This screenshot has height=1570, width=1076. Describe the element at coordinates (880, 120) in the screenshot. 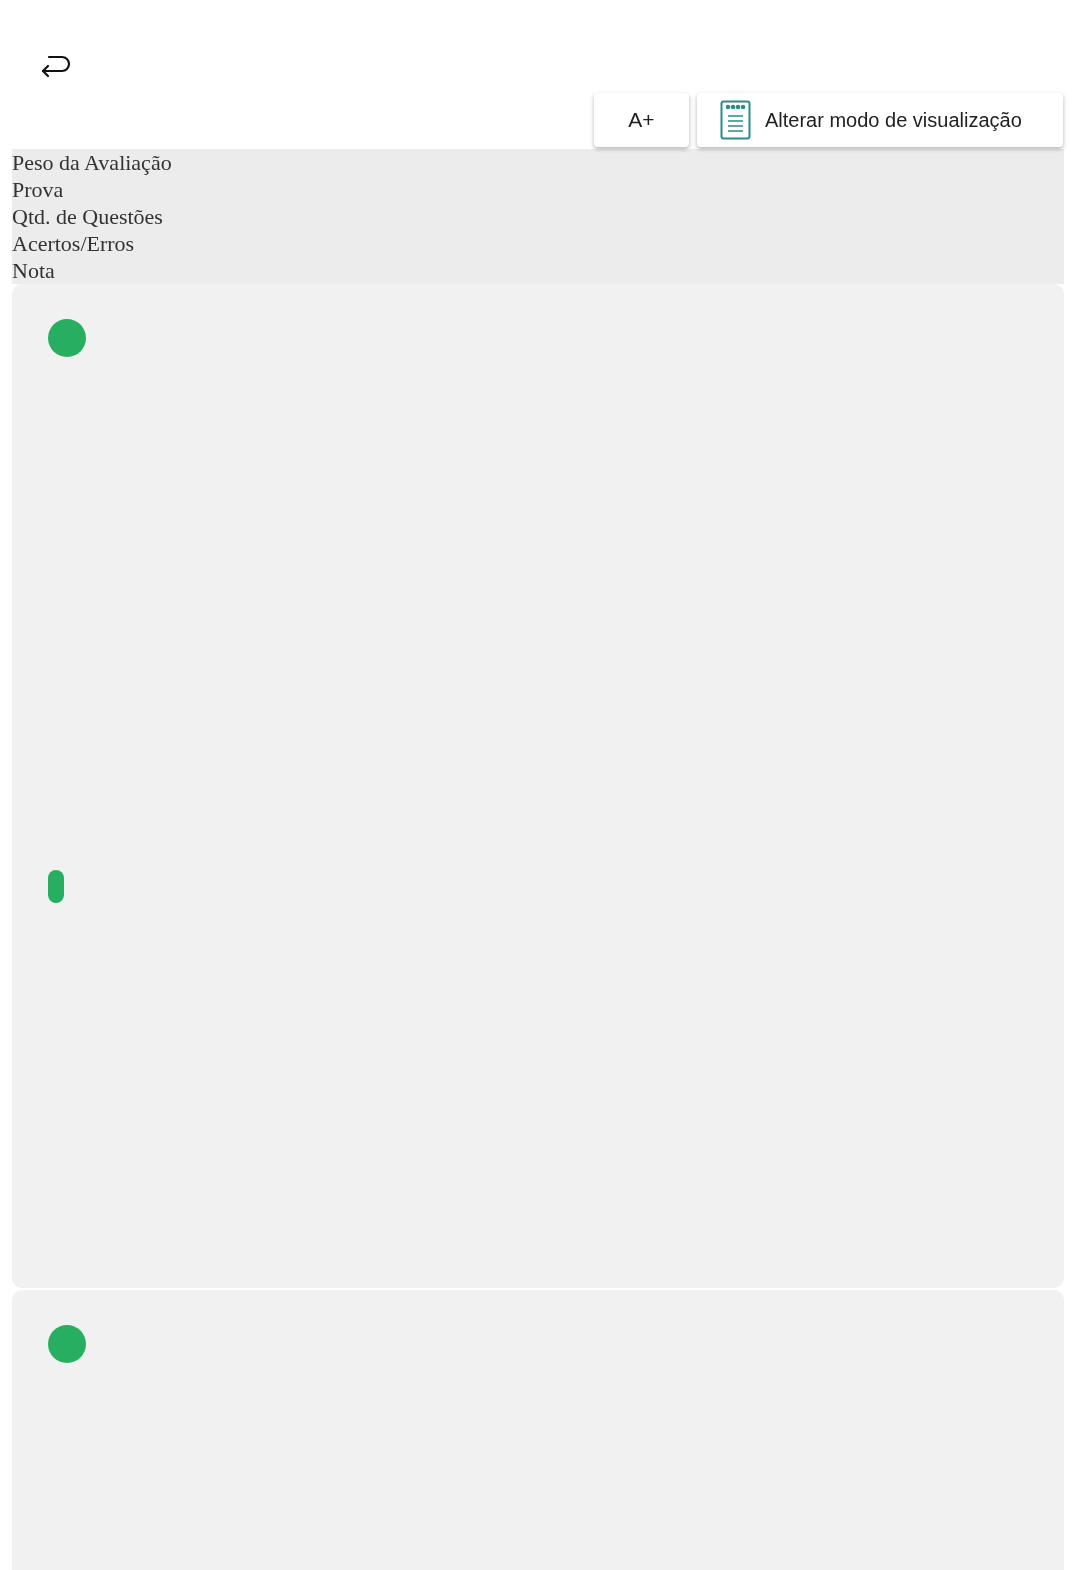

I see `view-mode-button: Alterar modo de visualização` at that location.